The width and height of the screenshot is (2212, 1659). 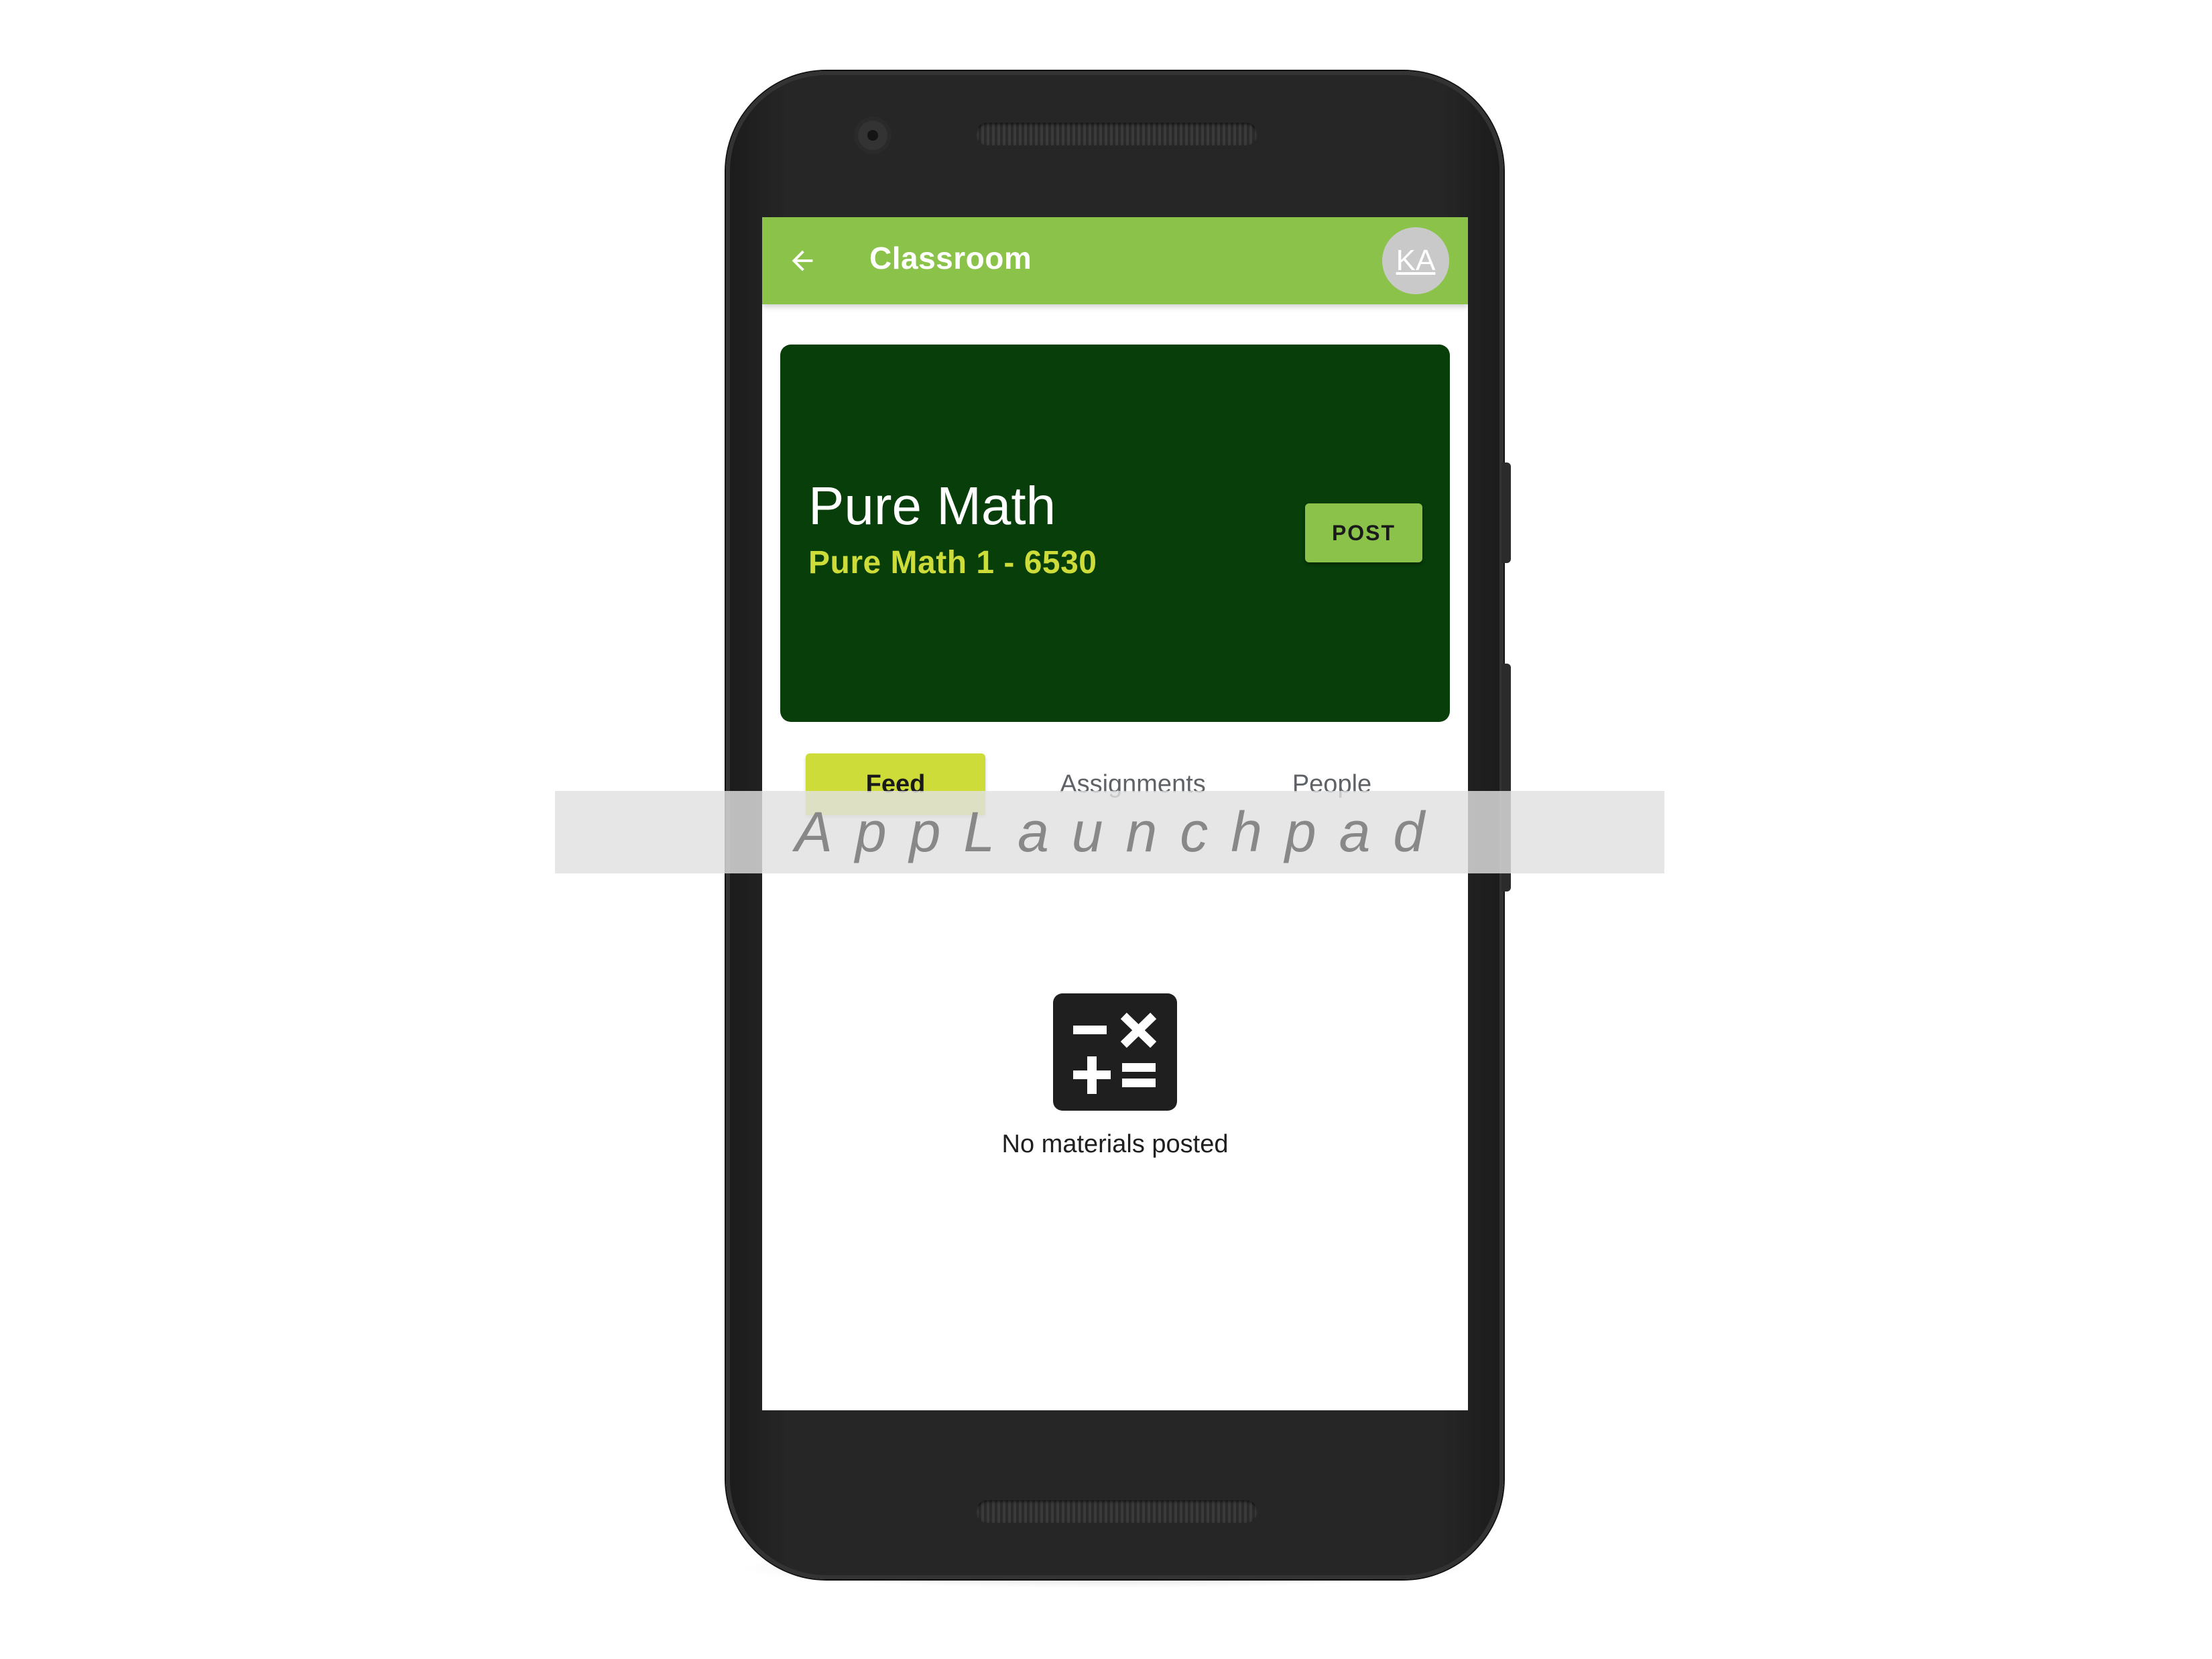 I want to click on class-title: Pure Math, so click(x=932, y=506).